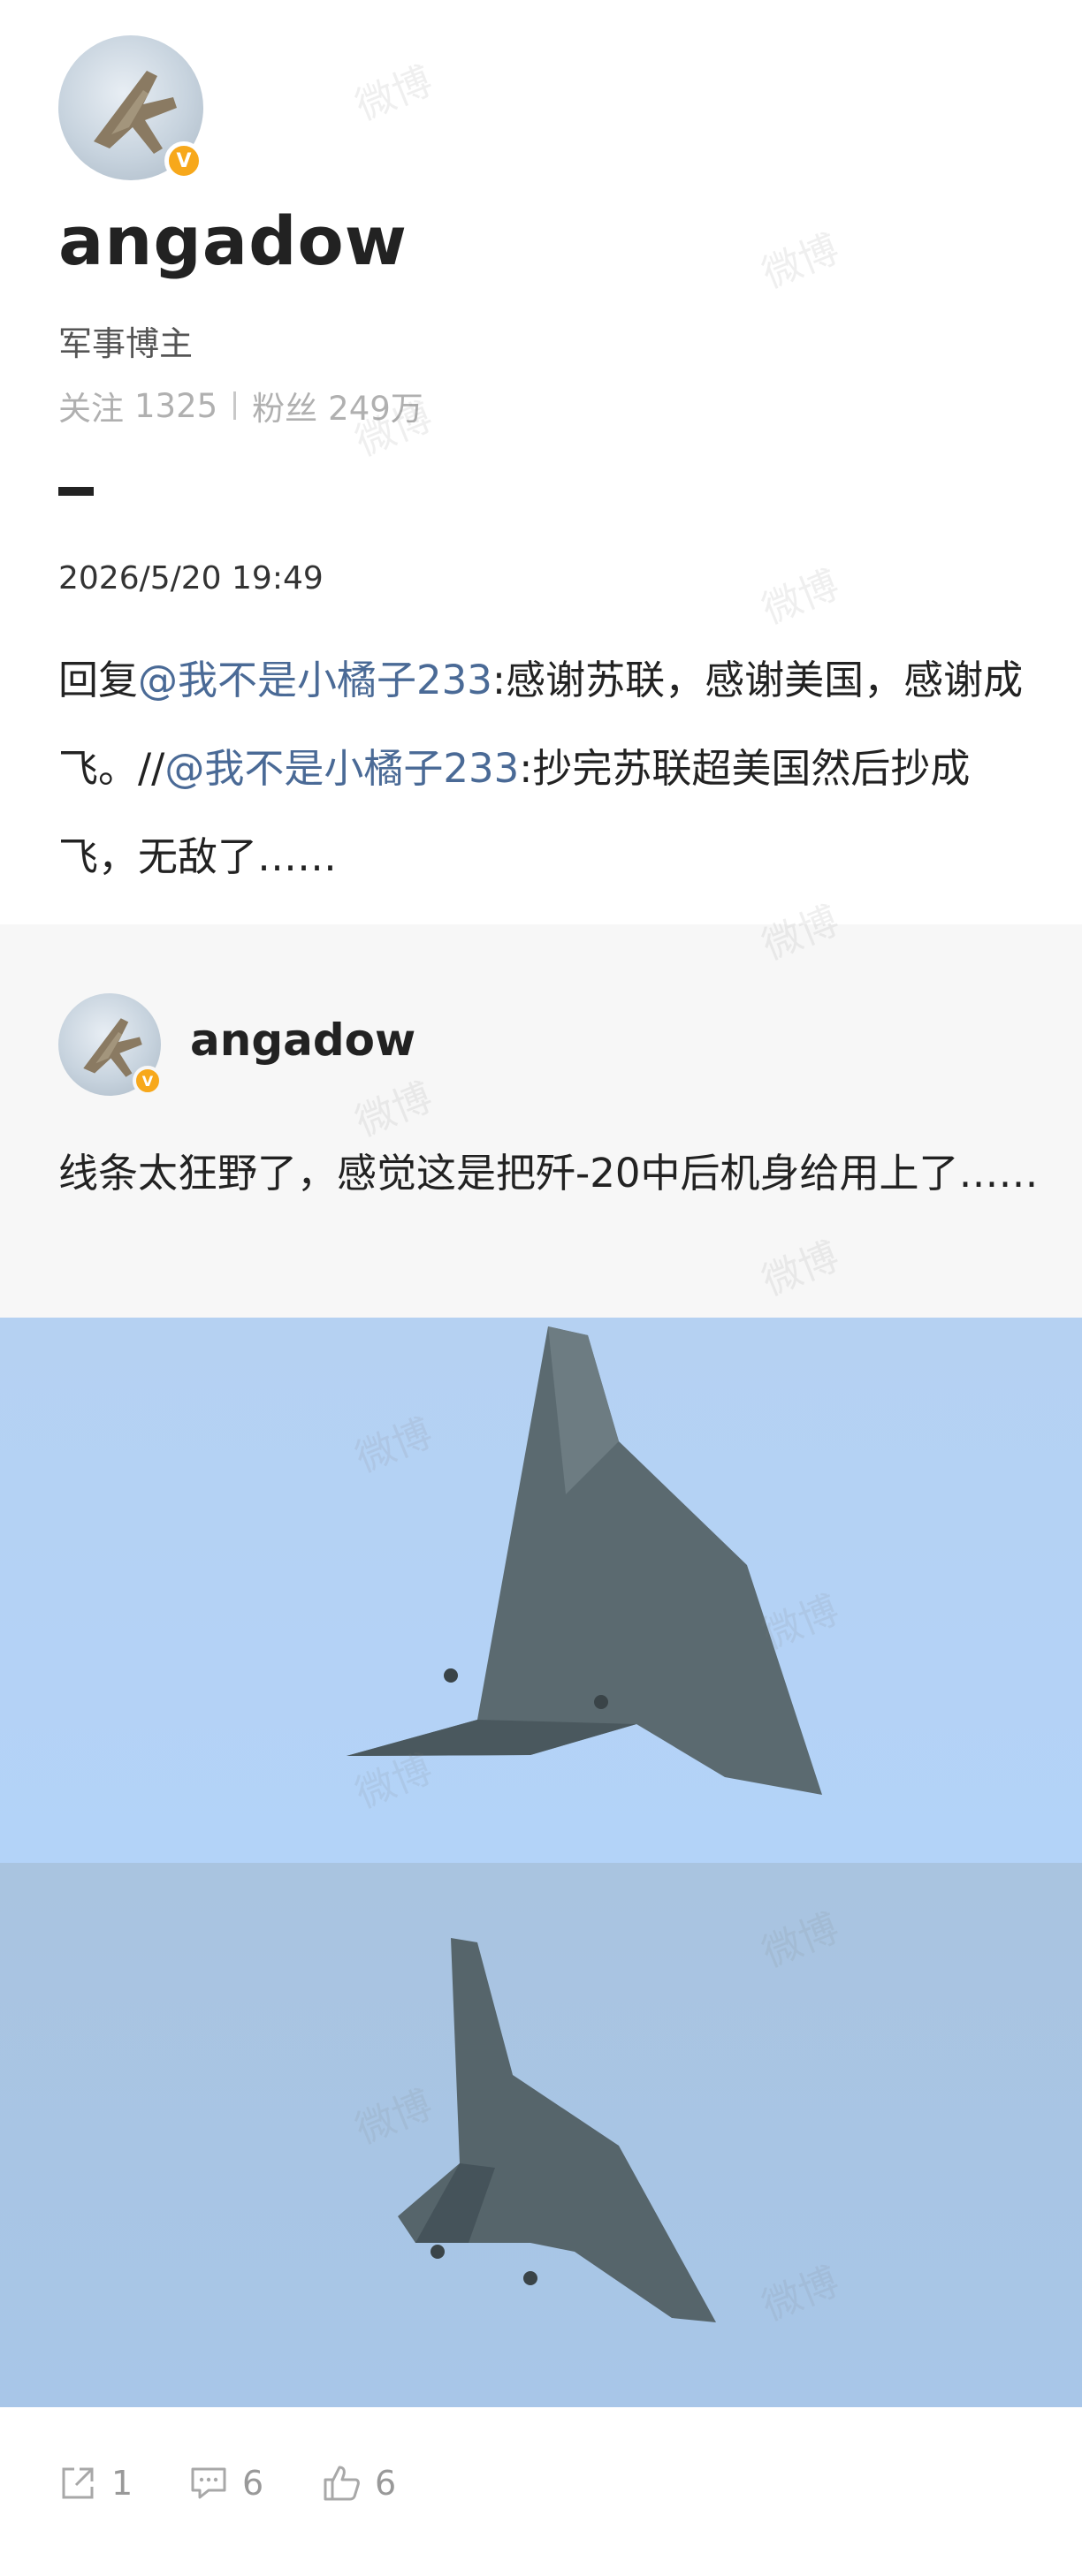 Image resolution: width=1082 pixels, height=2576 pixels. I want to click on share-button: 1, so click(95, 2483).